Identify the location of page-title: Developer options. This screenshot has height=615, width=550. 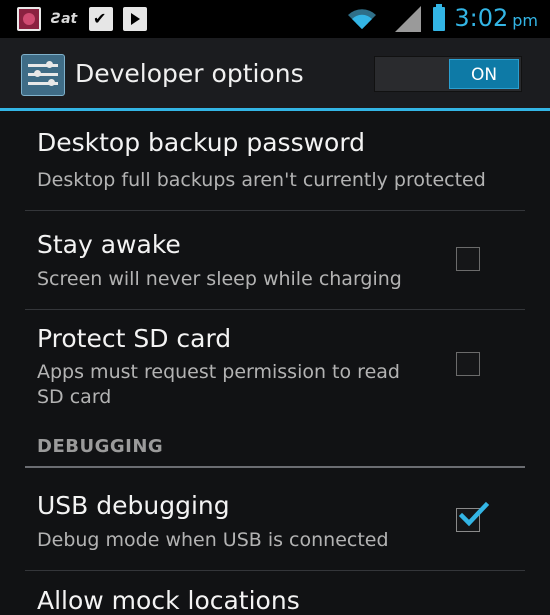
(189, 73).